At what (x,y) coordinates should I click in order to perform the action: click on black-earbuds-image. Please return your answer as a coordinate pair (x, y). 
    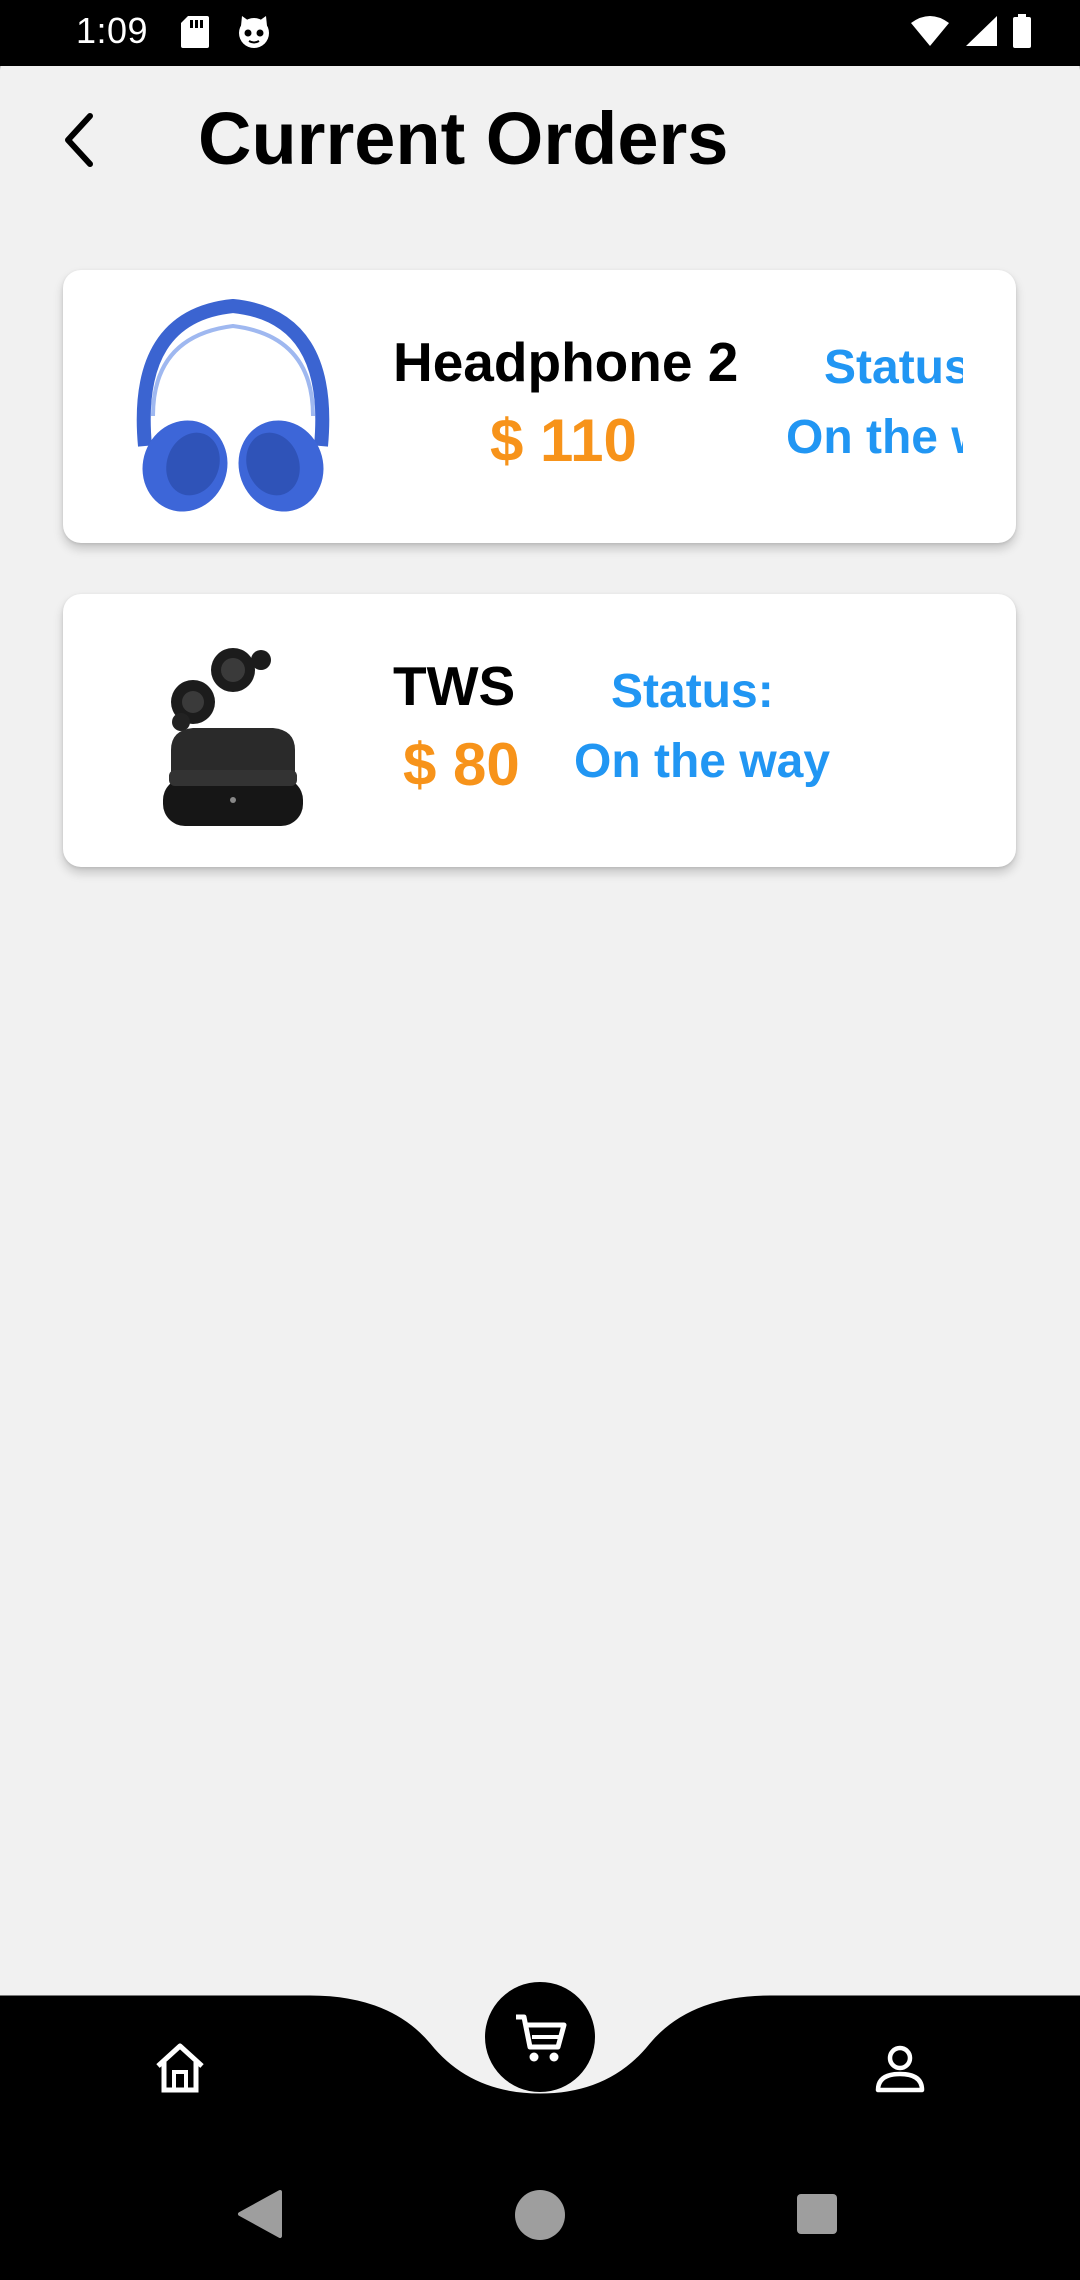
    Looking at the image, I should click on (233, 737).